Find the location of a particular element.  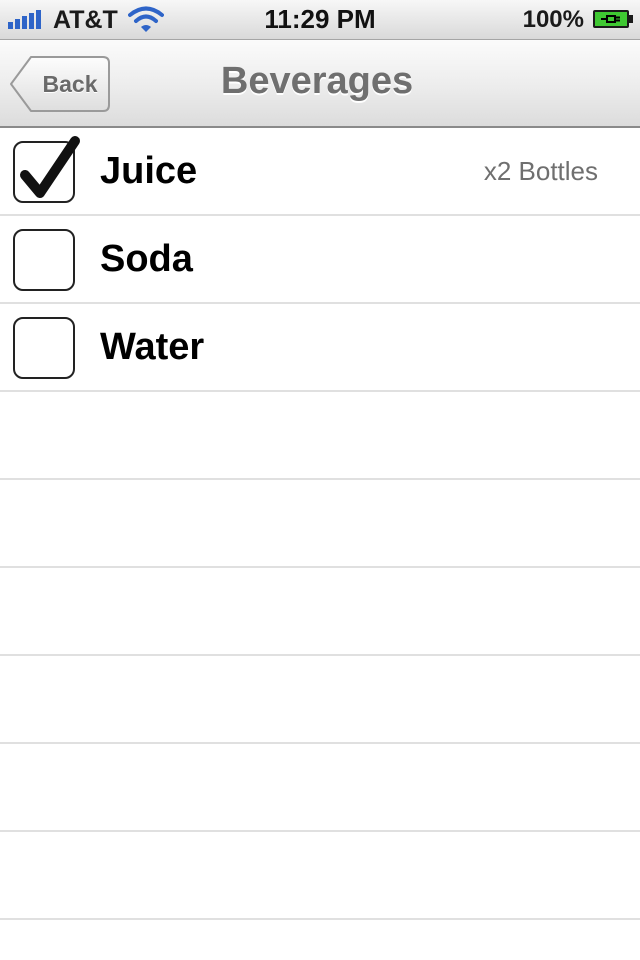

item-label: Soda is located at coordinates (146, 259).